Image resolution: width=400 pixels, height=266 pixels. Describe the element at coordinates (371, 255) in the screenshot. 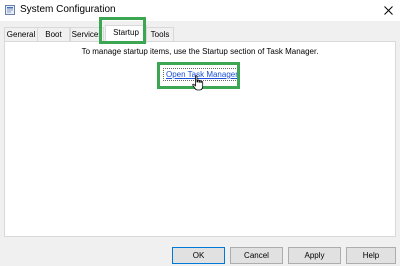

I see `help-button: Help` at that location.